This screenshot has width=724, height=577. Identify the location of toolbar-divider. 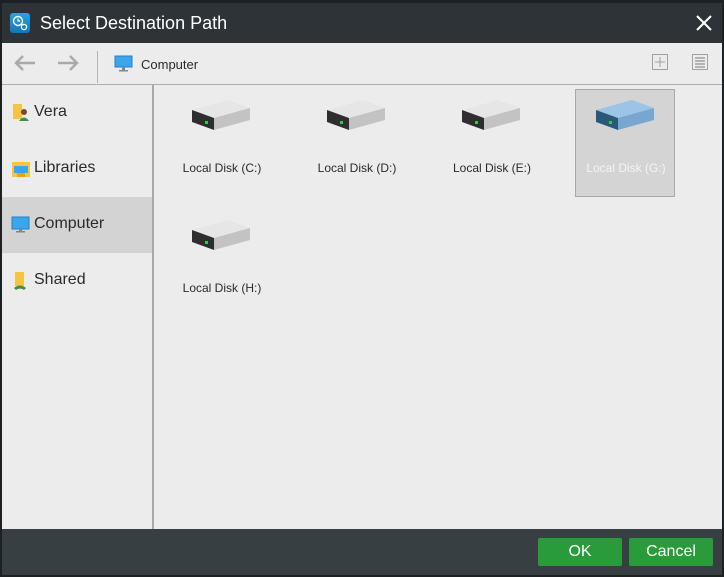
(97, 67).